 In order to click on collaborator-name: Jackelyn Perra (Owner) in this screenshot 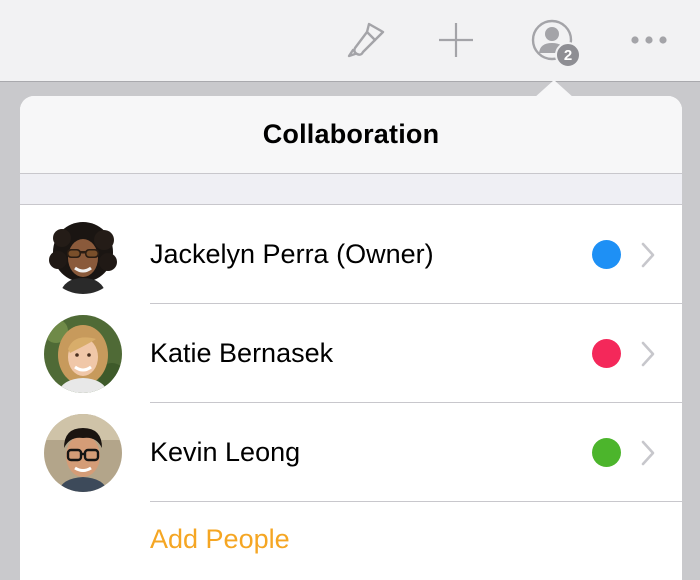, I will do `click(292, 254)`.